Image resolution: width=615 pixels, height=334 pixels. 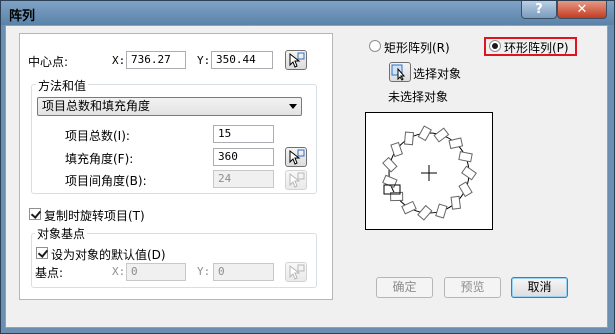 What do you see at coordinates (243, 134) in the screenshot?
I see `total-items-input: 15` at bounding box center [243, 134].